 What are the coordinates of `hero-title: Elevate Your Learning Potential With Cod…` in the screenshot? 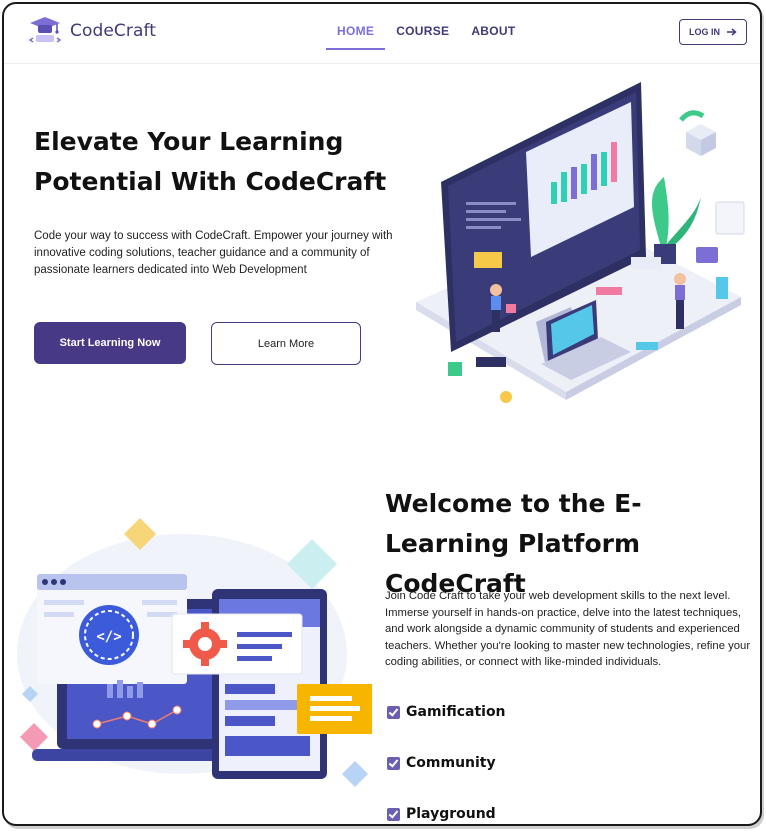 It's located at (210, 161).